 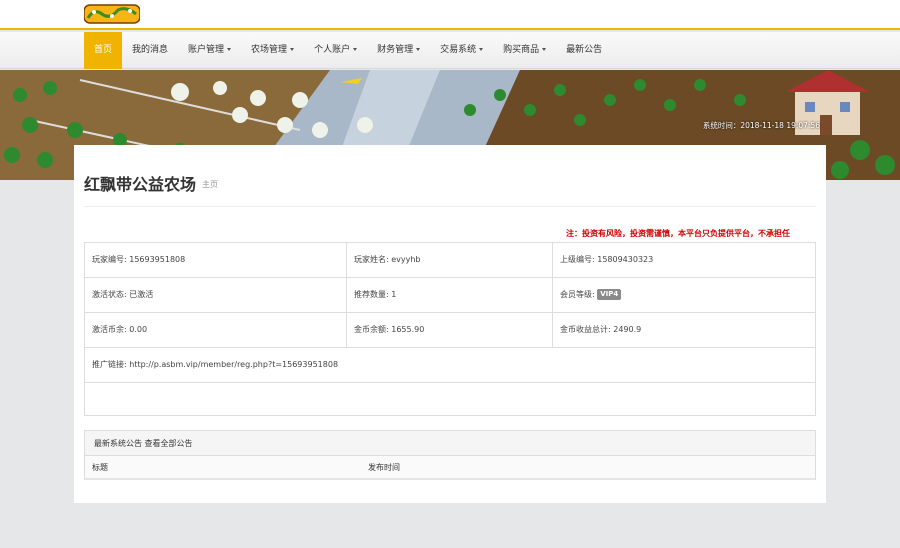 I want to click on nav-item-home: 首页, so click(x=103, y=50).